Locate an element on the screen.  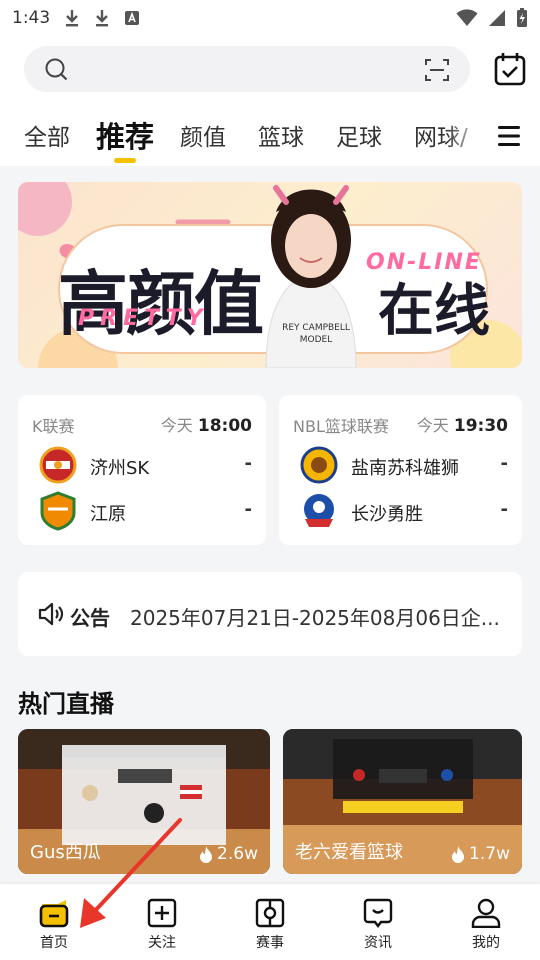
team-name: 盐南苏科雄狮 is located at coordinates (405, 468).